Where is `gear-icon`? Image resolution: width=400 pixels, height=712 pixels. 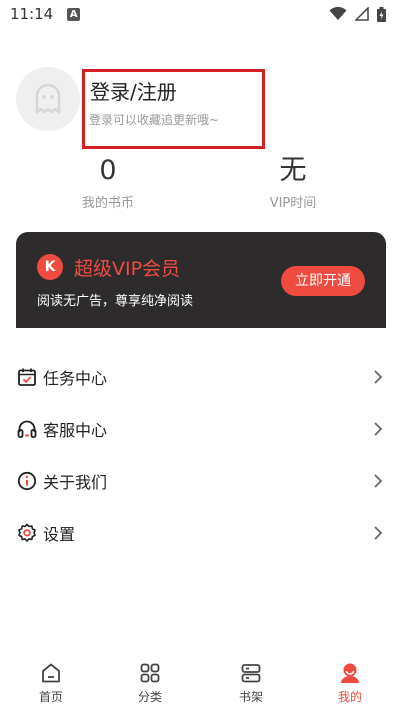 gear-icon is located at coordinates (27, 533).